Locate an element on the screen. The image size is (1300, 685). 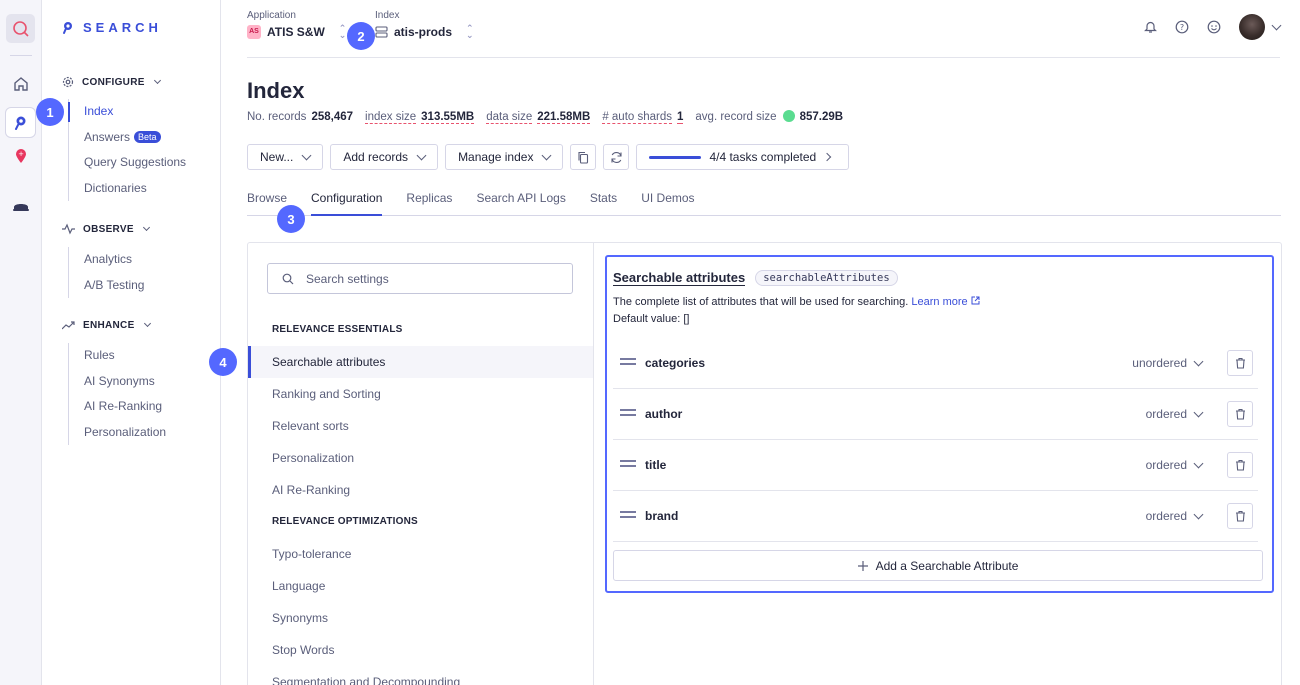
refresh-button is located at coordinates (616, 157).